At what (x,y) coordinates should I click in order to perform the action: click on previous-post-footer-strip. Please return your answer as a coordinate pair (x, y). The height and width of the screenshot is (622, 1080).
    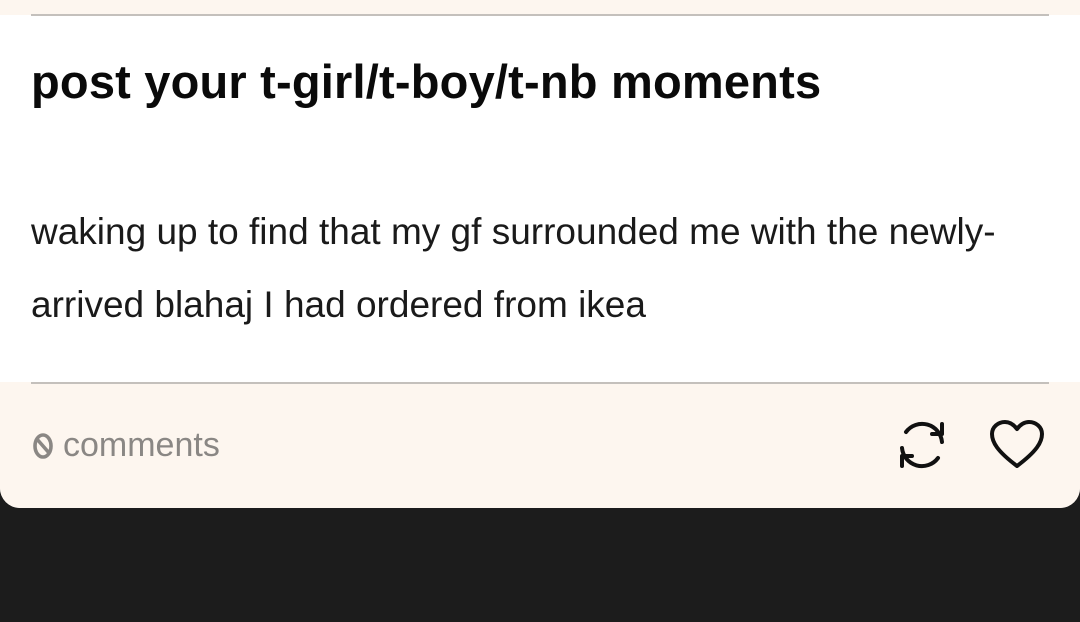
    Looking at the image, I should click on (540, 7).